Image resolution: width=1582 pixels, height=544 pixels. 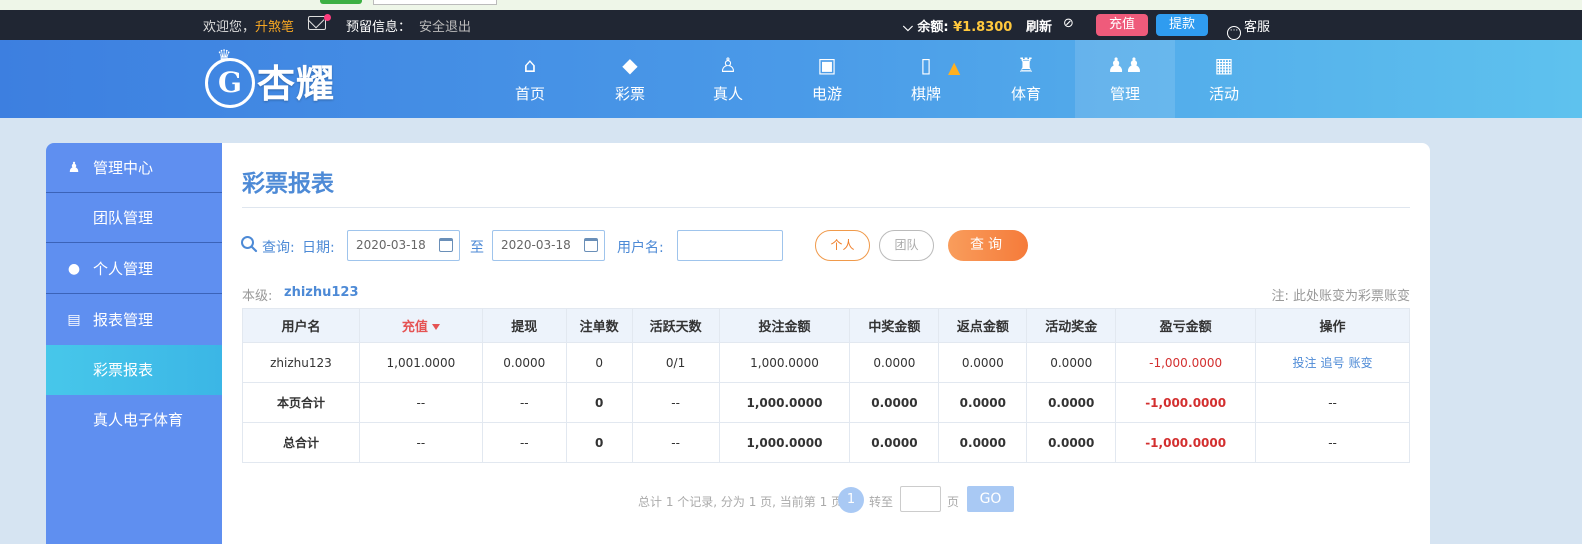 What do you see at coordinates (134, 168) in the screenshot?
I see `sidebar-item-management-center: ♟ 管理中心` at bounding box center [134, 168].